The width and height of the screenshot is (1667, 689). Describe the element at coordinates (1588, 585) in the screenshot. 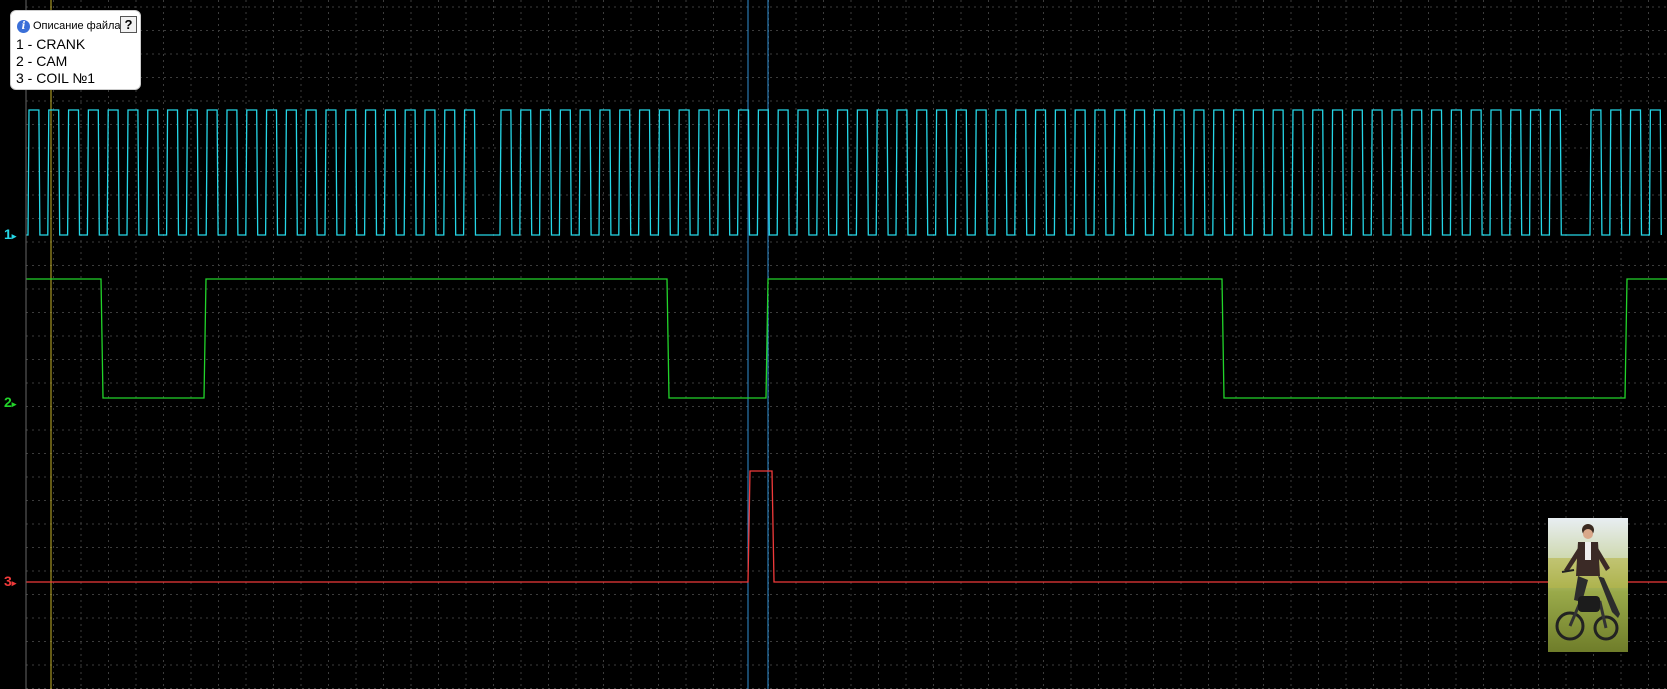

I see `person-on-moped-photo` at that location.